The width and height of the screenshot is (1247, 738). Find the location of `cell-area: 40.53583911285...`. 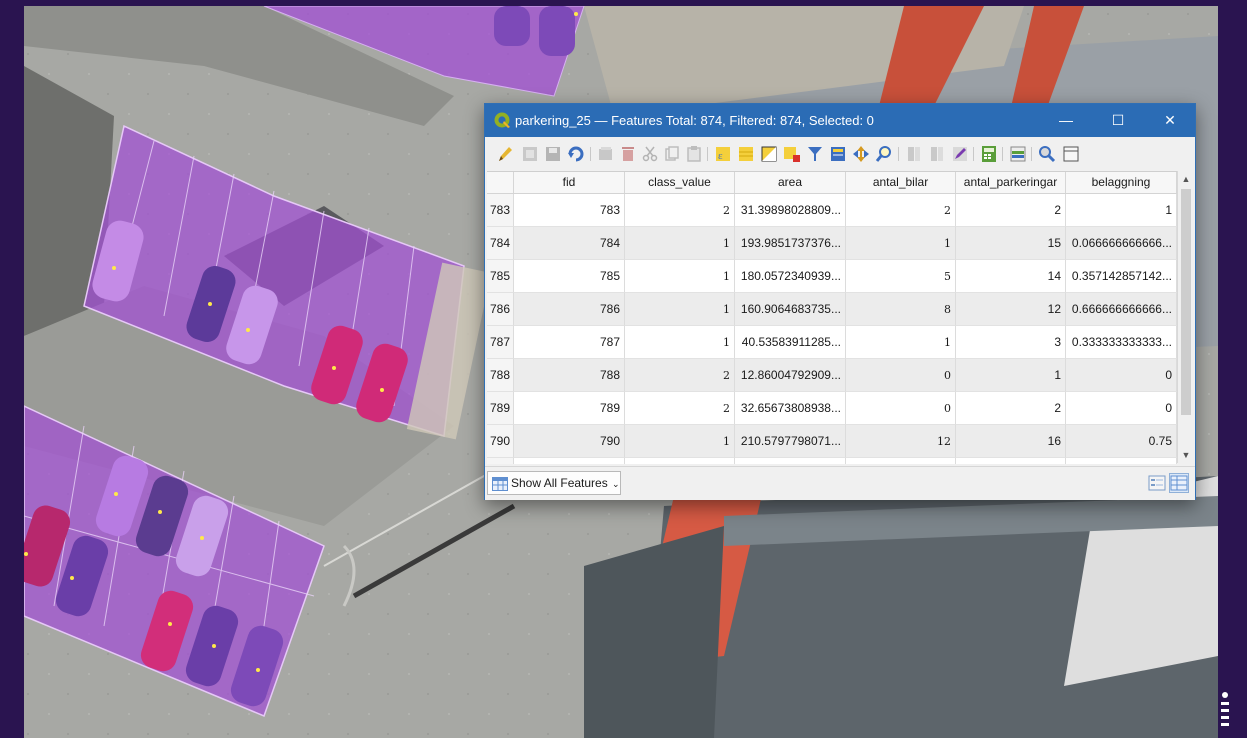

cell-area: 40.53583911285... is located at coordinates (790, 342).